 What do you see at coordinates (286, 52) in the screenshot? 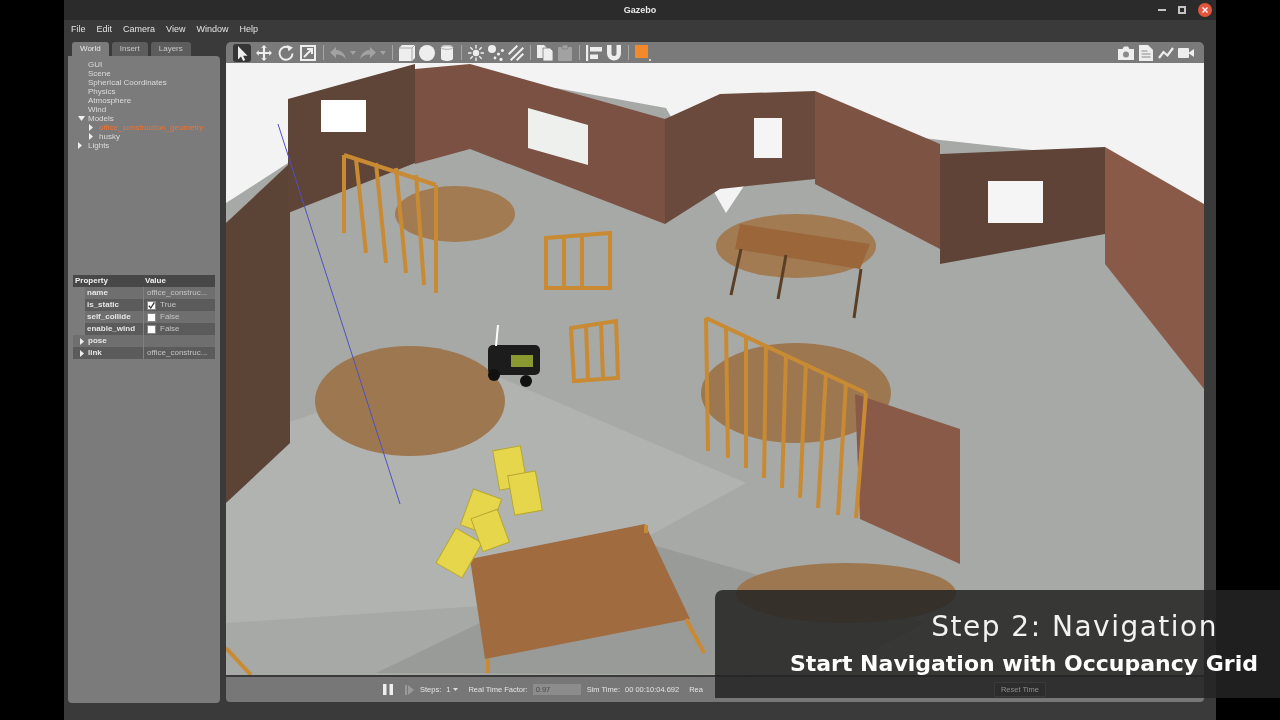
I see `rotate-icon` at bounding box center [286, 52].